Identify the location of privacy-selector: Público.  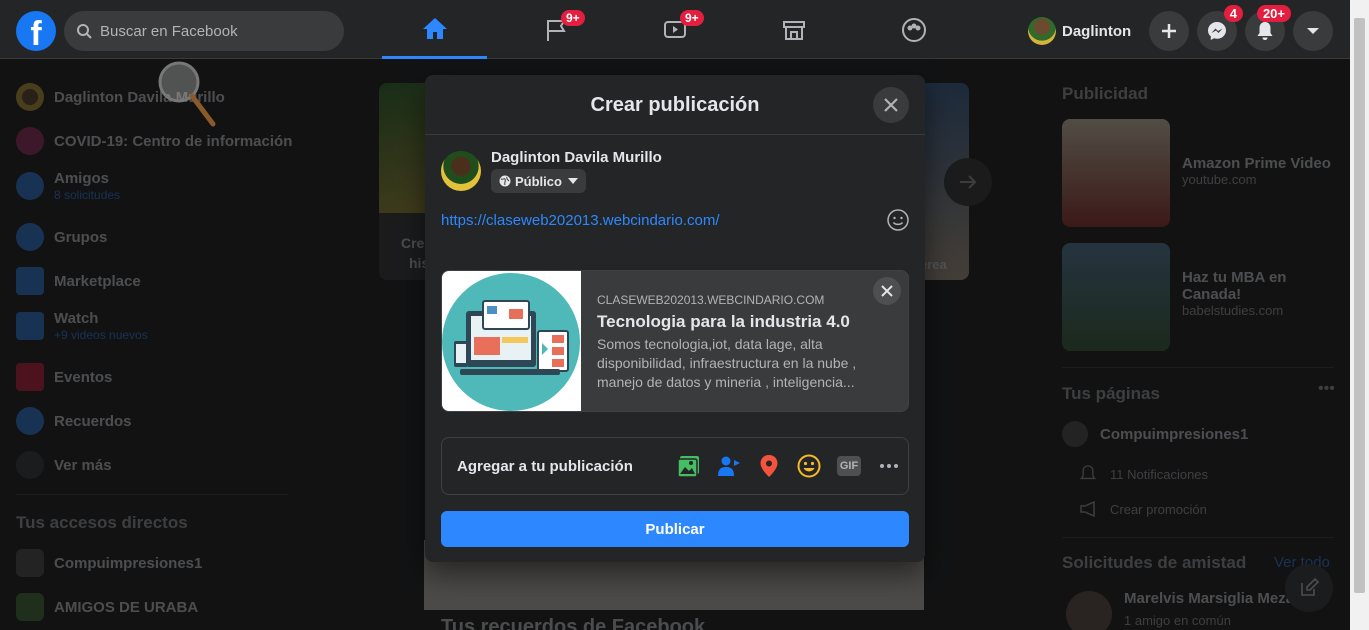
(538, 181).